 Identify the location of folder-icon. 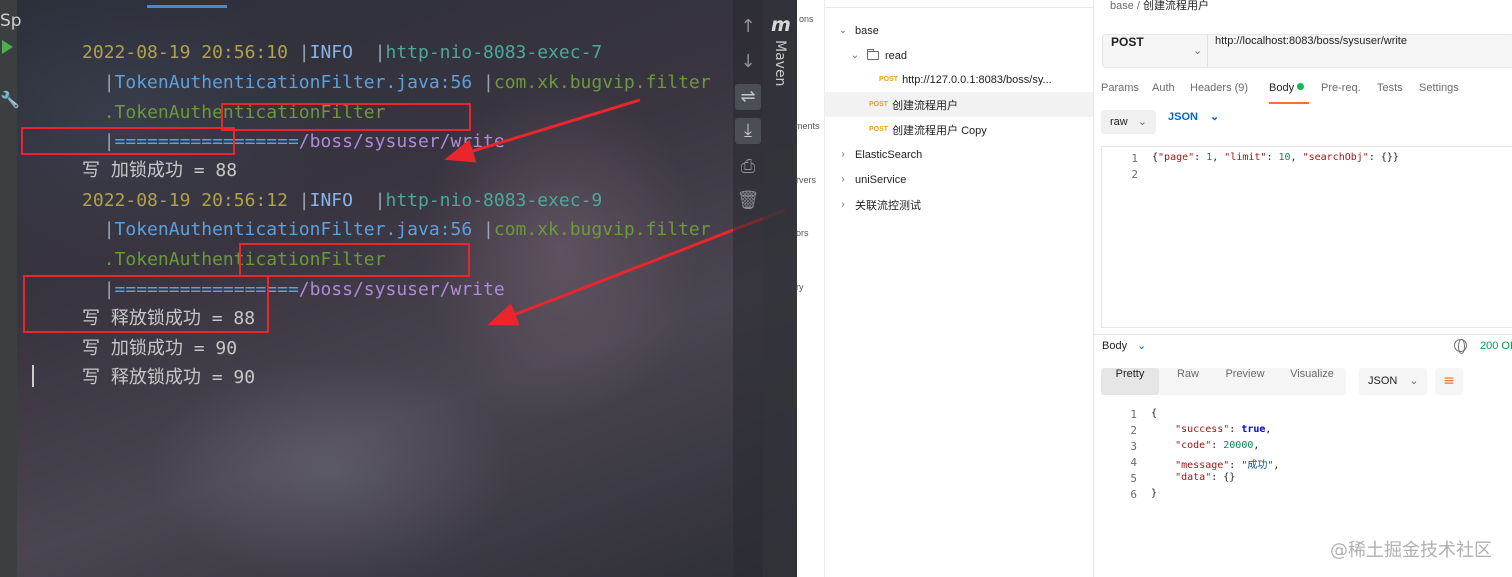
(873, 54).